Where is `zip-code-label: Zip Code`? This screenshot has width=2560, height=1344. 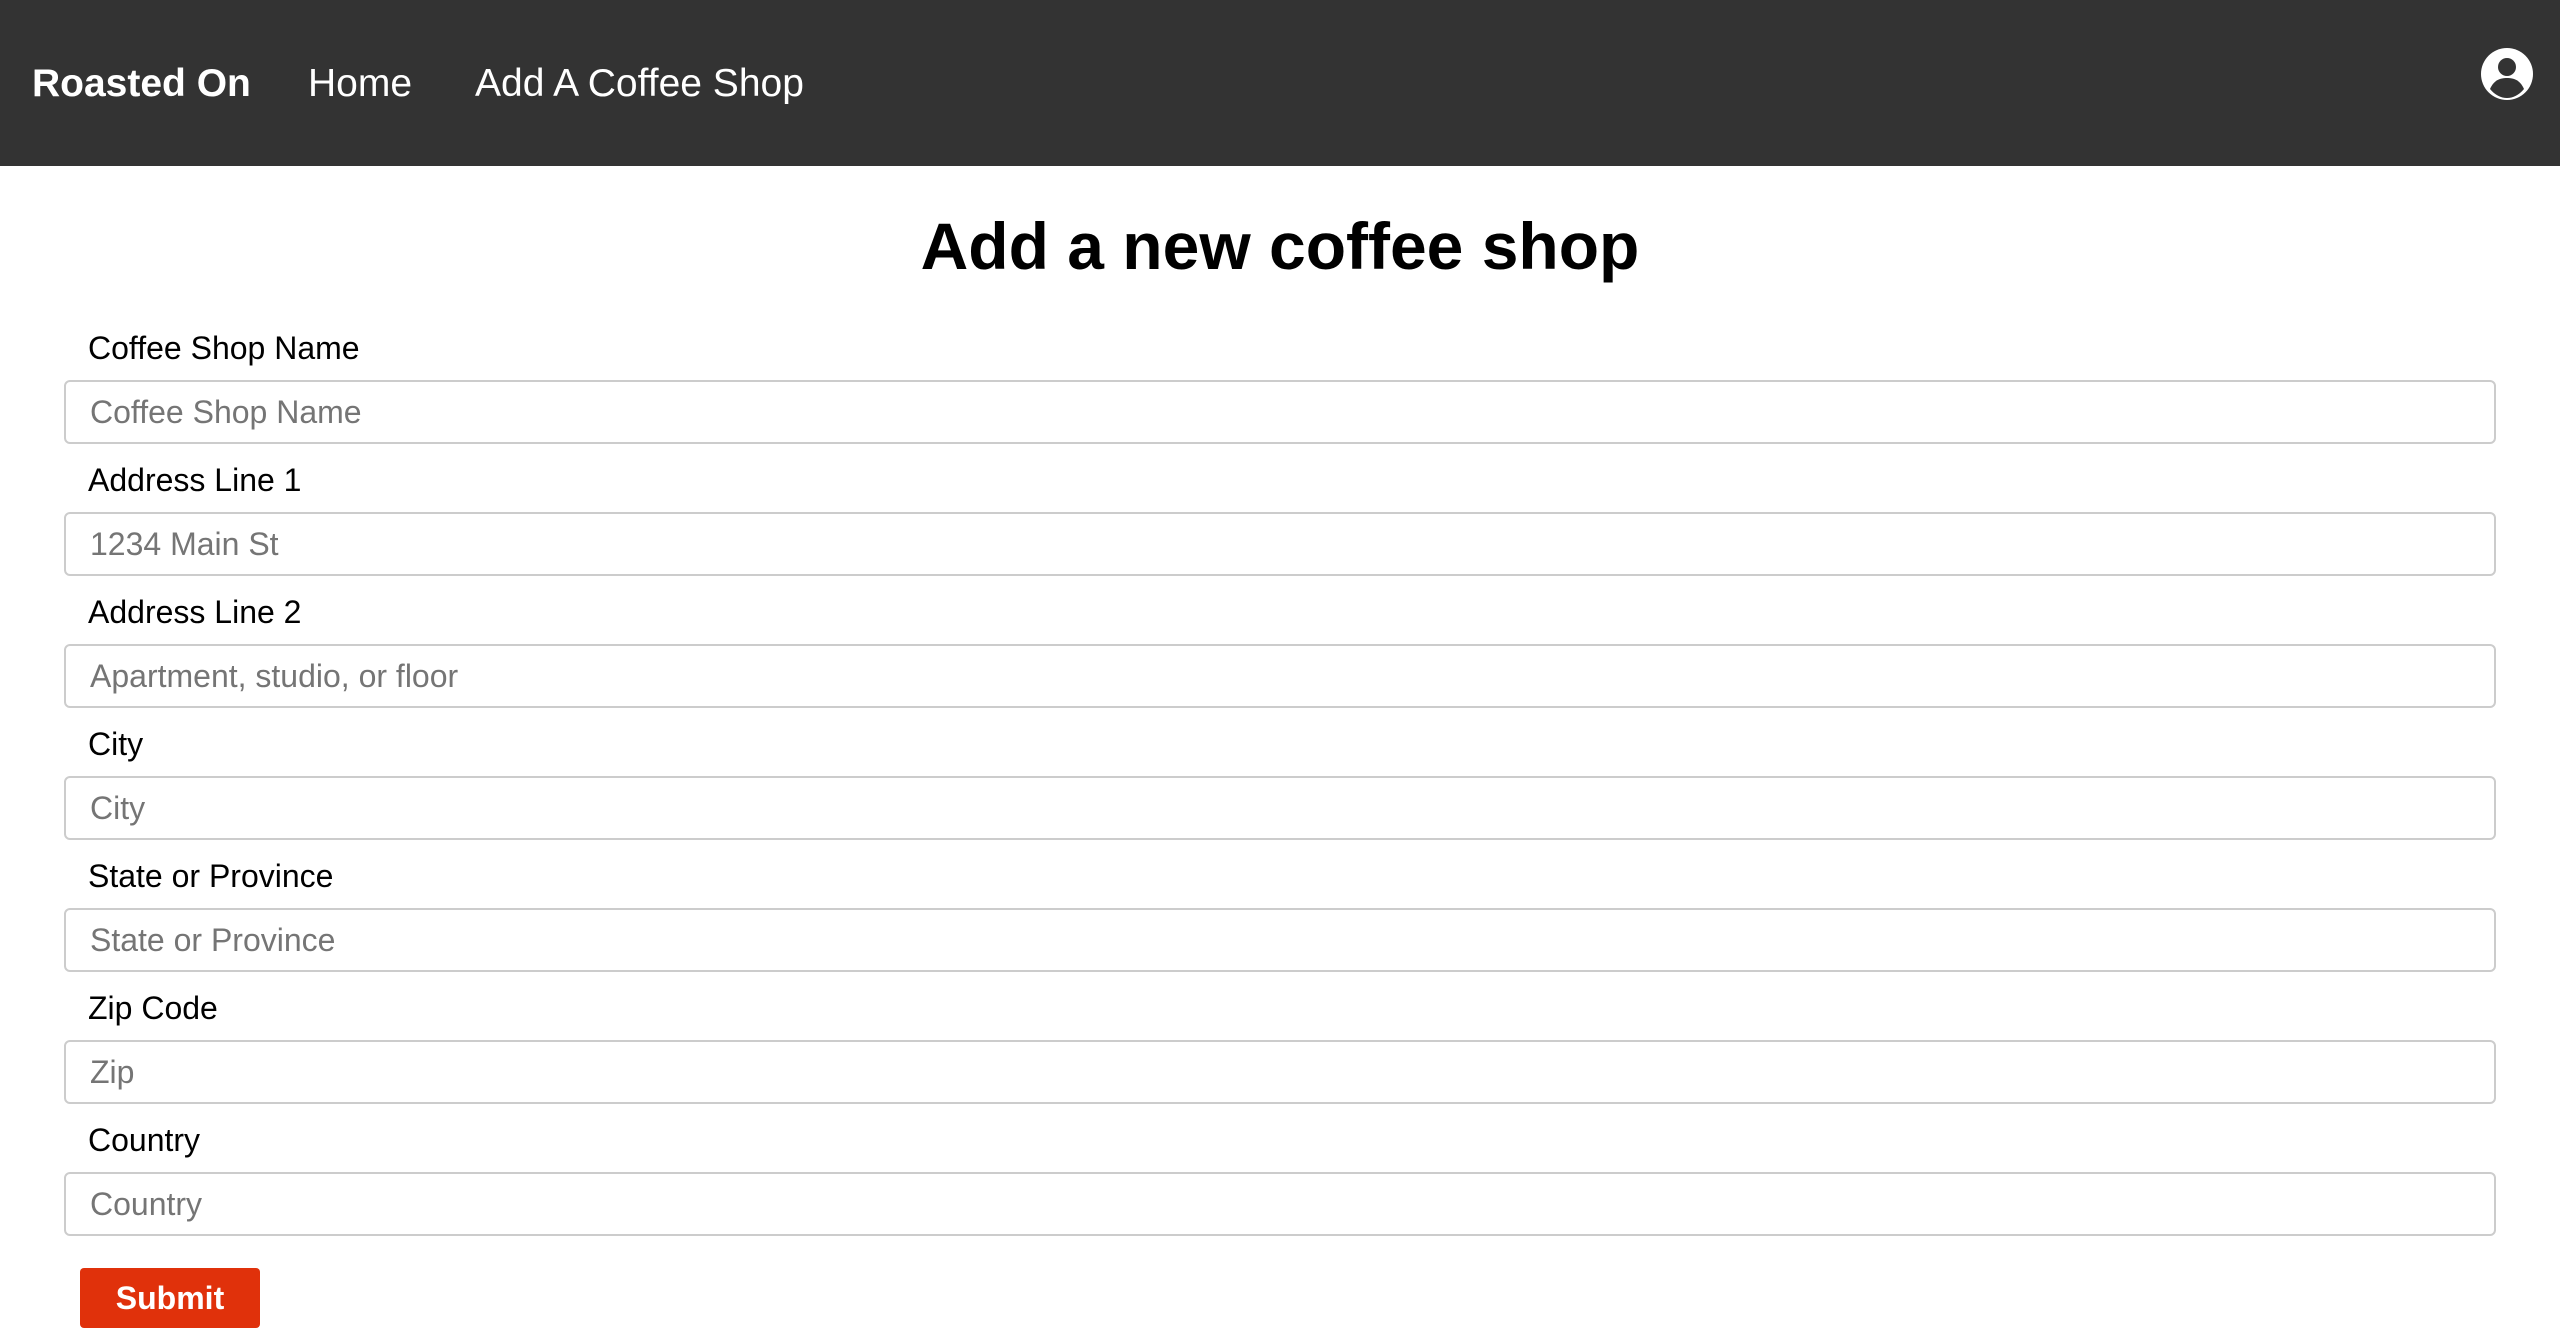 zip-code-label: Zip Code is located at coordinates (153, 1008).